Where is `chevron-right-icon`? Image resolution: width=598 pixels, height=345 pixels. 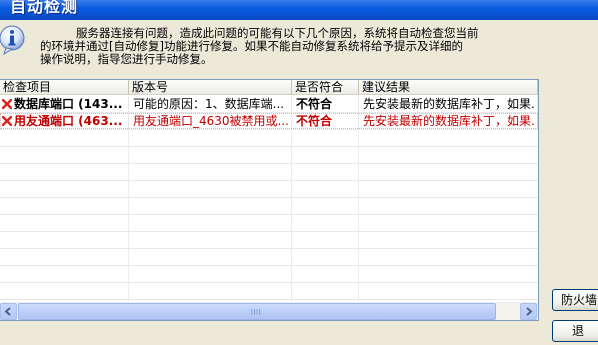
chevron-right-icon is located at coordinates (529, 311).